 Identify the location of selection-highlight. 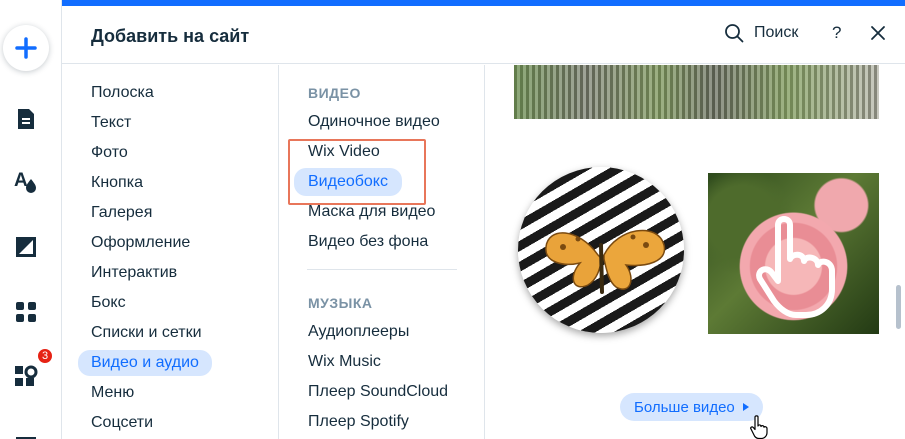
(357, 172).